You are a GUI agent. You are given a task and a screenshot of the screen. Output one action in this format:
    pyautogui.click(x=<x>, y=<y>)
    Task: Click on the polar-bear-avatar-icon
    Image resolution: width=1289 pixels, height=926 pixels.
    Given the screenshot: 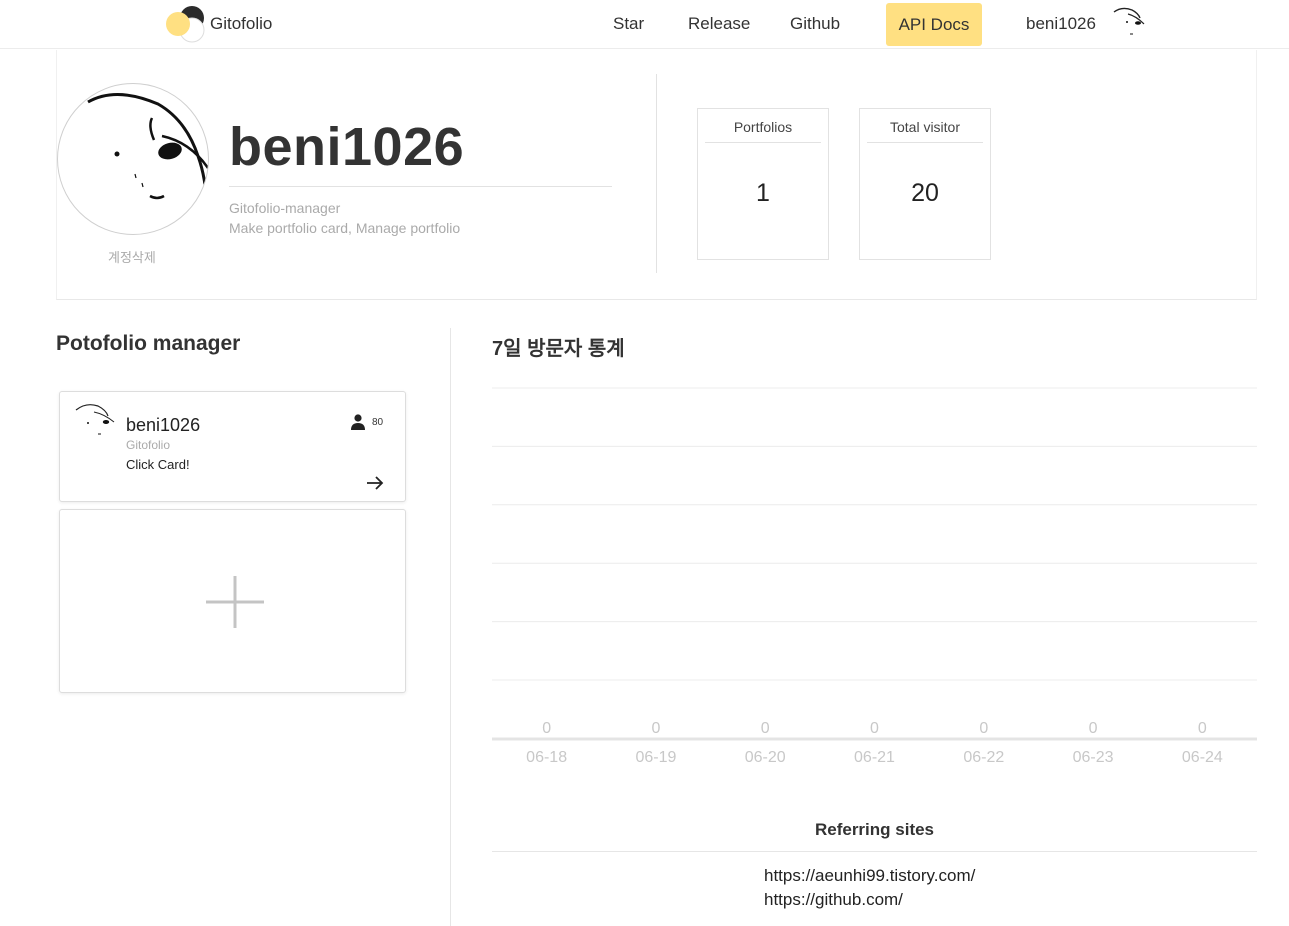 What is the action you would take?
    pyautogui.click(x=147, y=154)
    